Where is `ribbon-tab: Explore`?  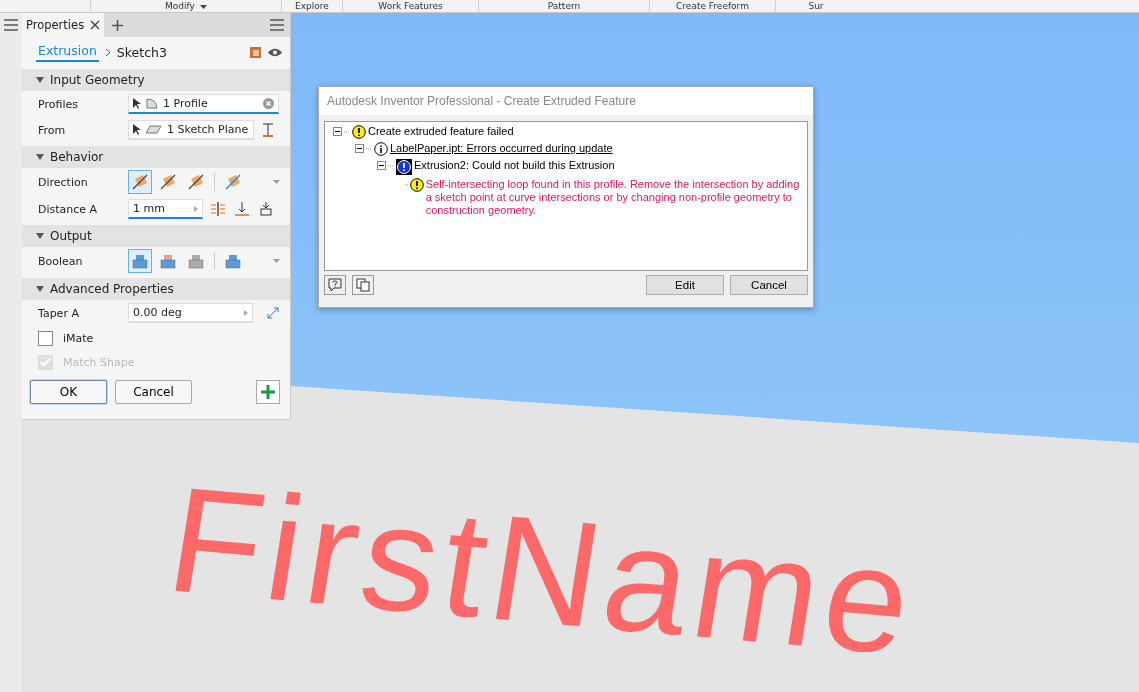 ribbon-tab: Explore is located at coordinates (311, 6).